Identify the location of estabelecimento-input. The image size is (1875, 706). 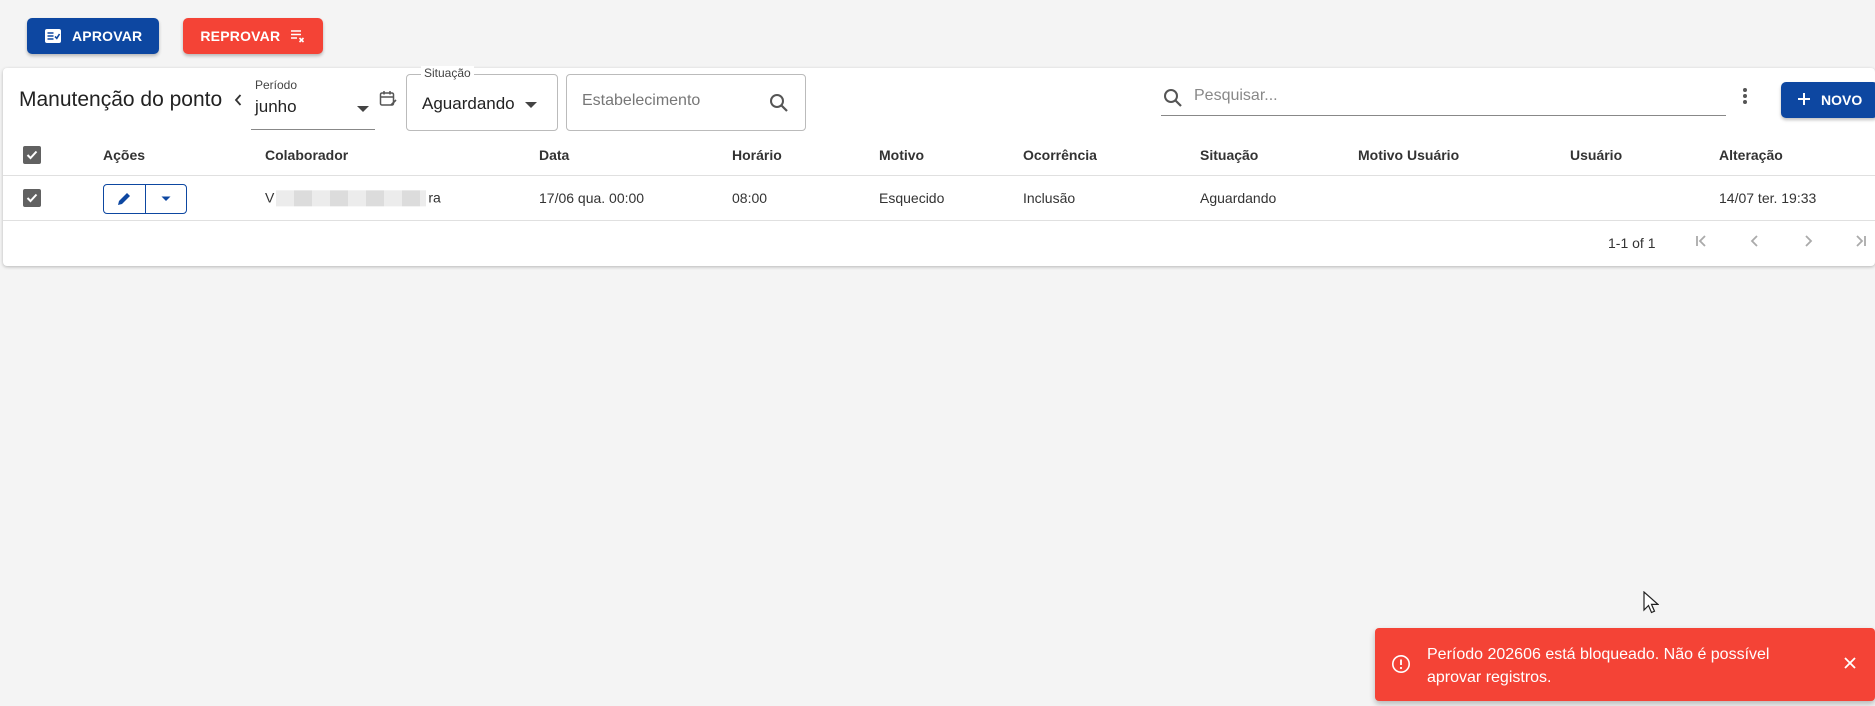
(667, 101).